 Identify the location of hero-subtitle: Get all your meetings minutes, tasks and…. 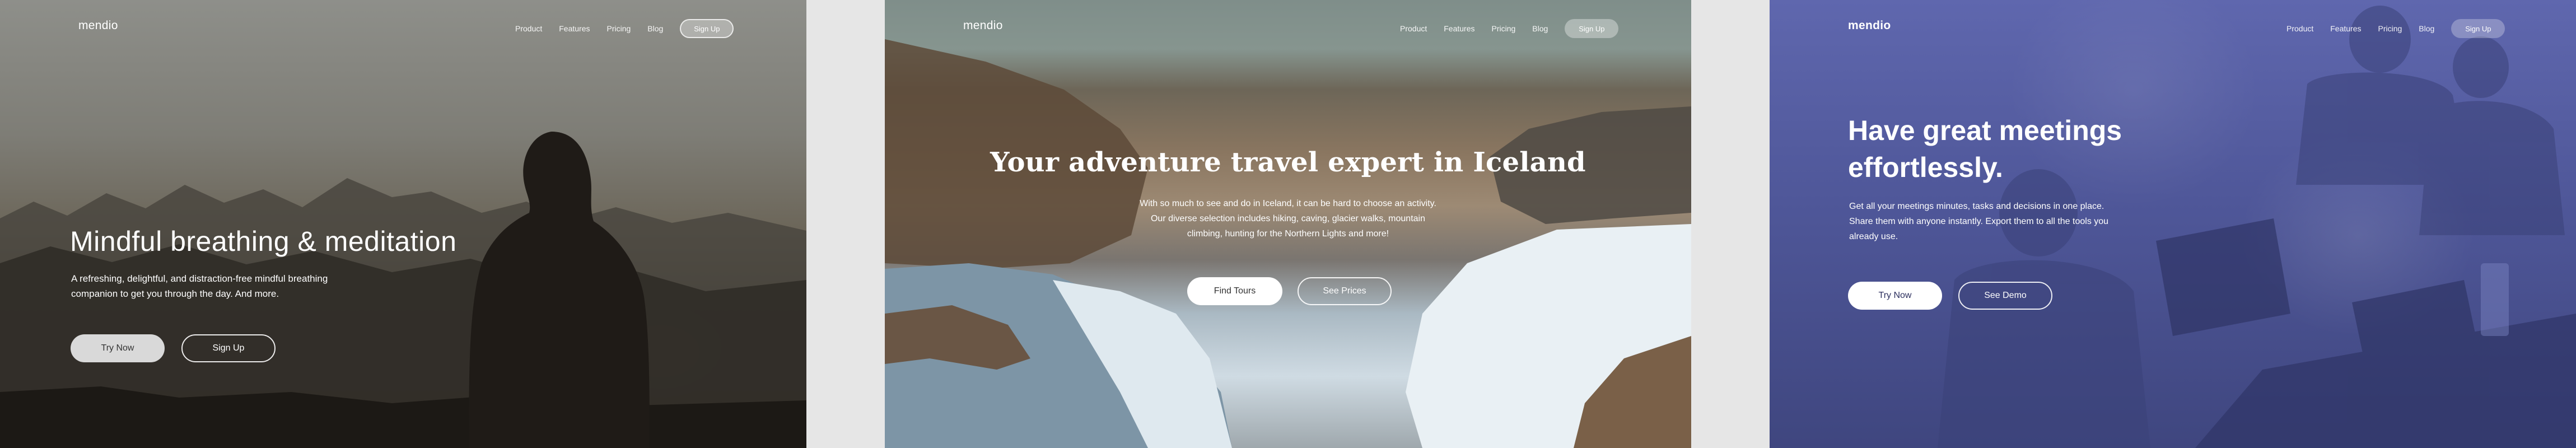
(1979, 222).